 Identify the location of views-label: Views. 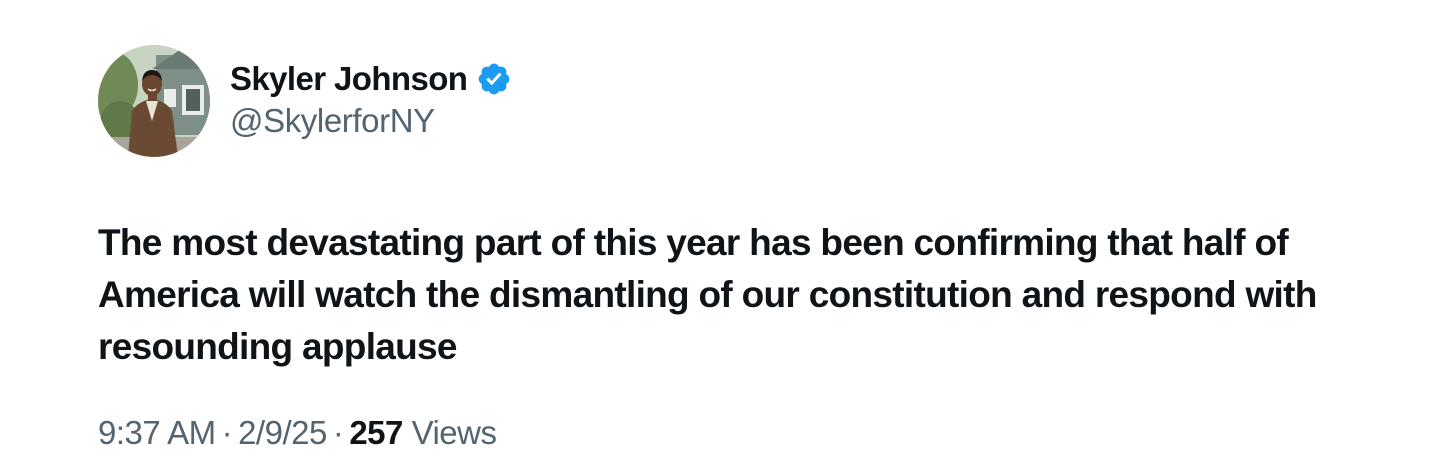
(454, 432).